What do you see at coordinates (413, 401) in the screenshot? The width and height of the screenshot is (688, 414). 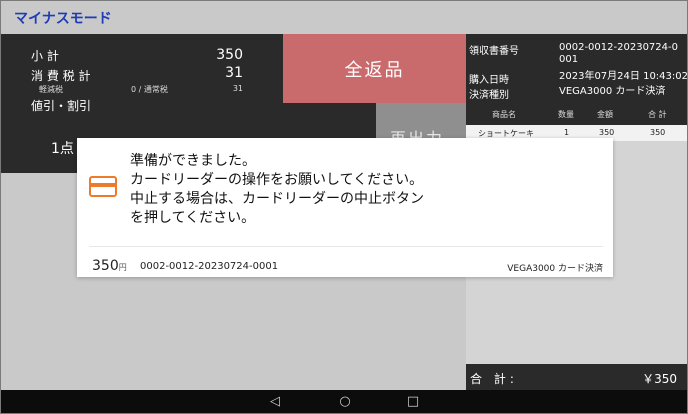 I see `recents-icon: □` at bounding box center [413, 401].